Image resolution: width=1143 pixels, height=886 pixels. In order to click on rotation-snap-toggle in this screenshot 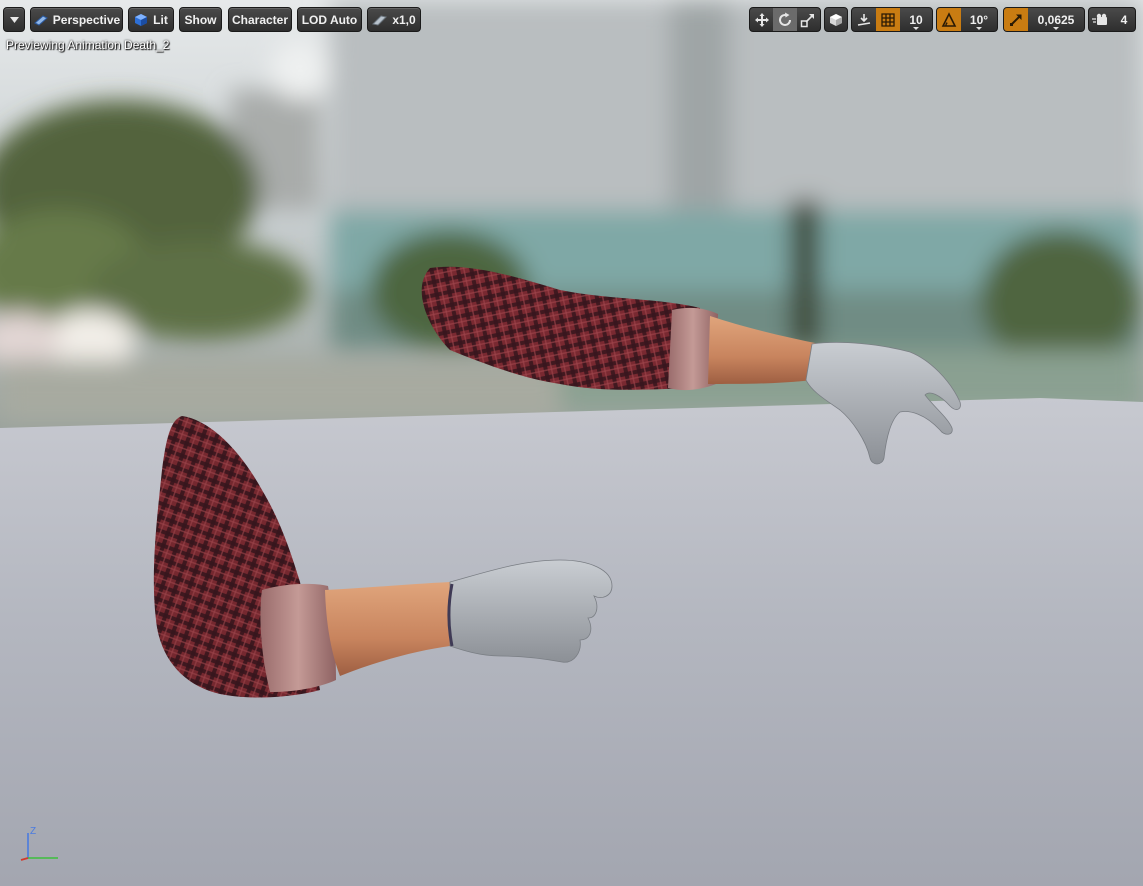, I will do `click(949, 19)`.